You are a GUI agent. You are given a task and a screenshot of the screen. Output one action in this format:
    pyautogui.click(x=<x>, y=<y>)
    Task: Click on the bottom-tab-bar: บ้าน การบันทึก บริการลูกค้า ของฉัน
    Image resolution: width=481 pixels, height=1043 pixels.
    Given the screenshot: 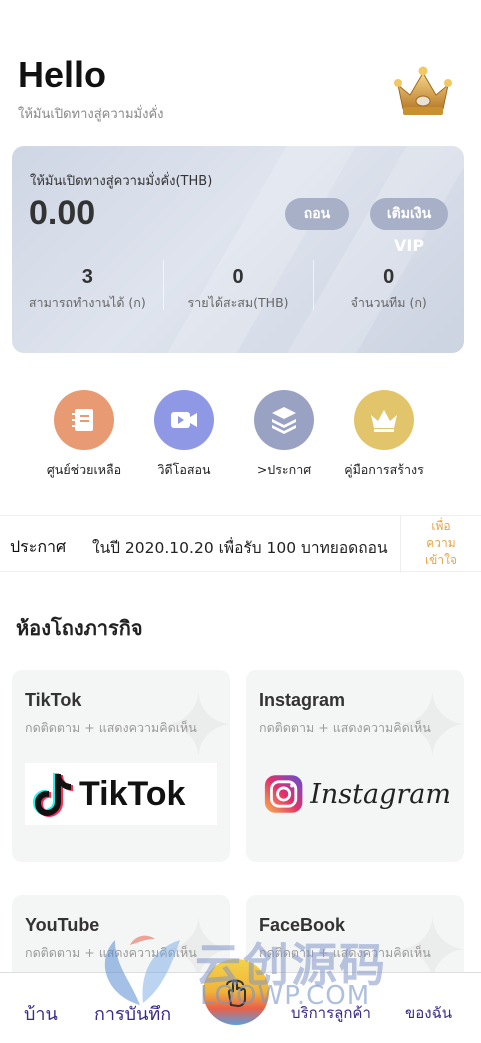 What is the action you would take?
    pyautogui.click(x=240, y=1001)
    